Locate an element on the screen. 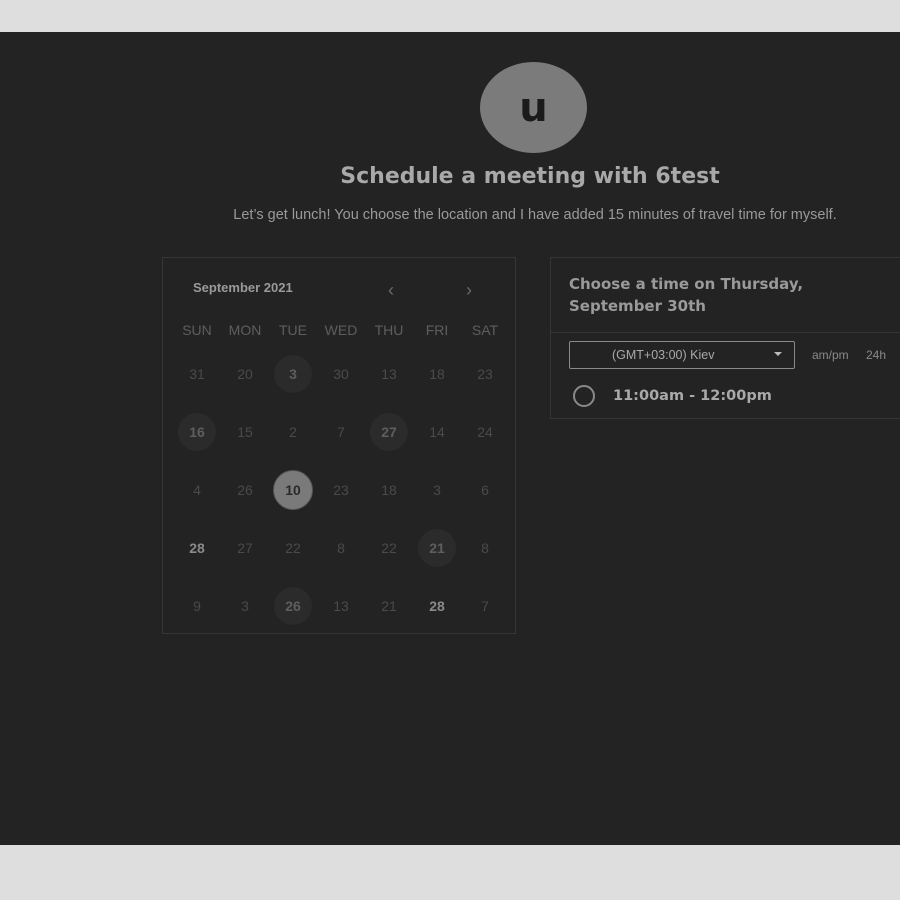 The image size is (900, 900). calendar-day-number: 20 is located at coordinates (245, 374).